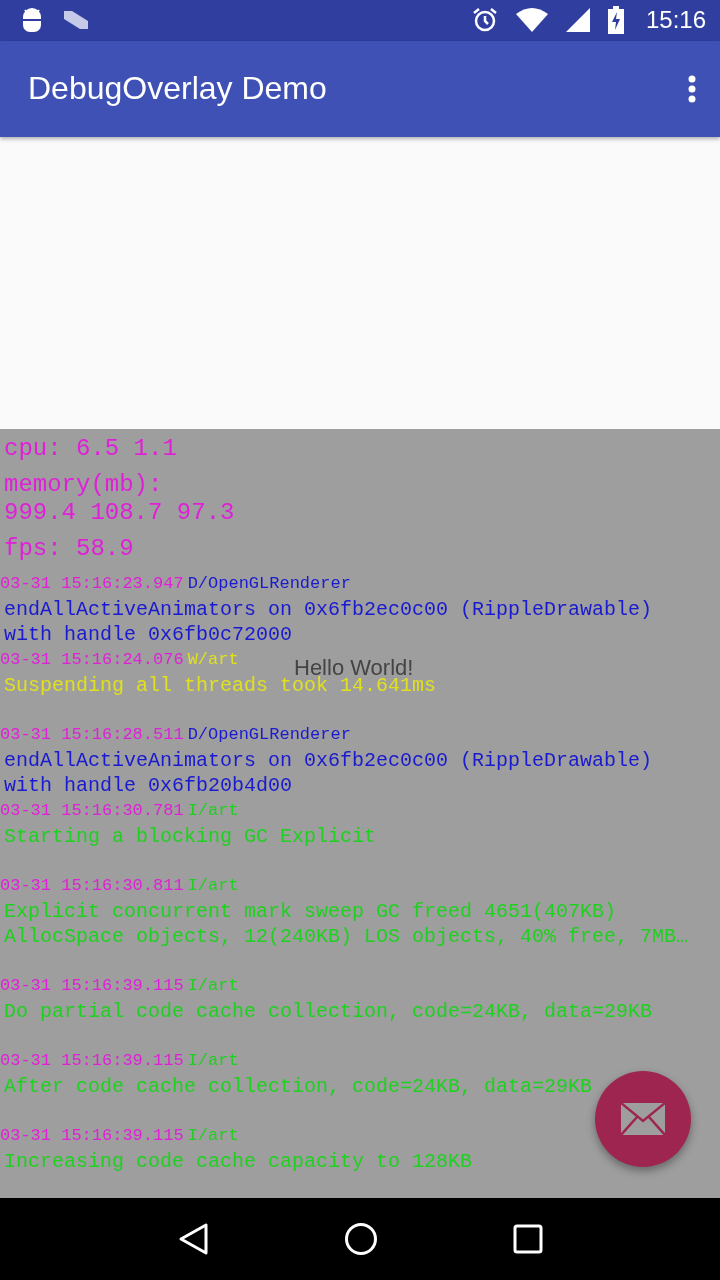  I want to click on log-timestamp: 03-31 15:16:28.511, so click(92, 735).